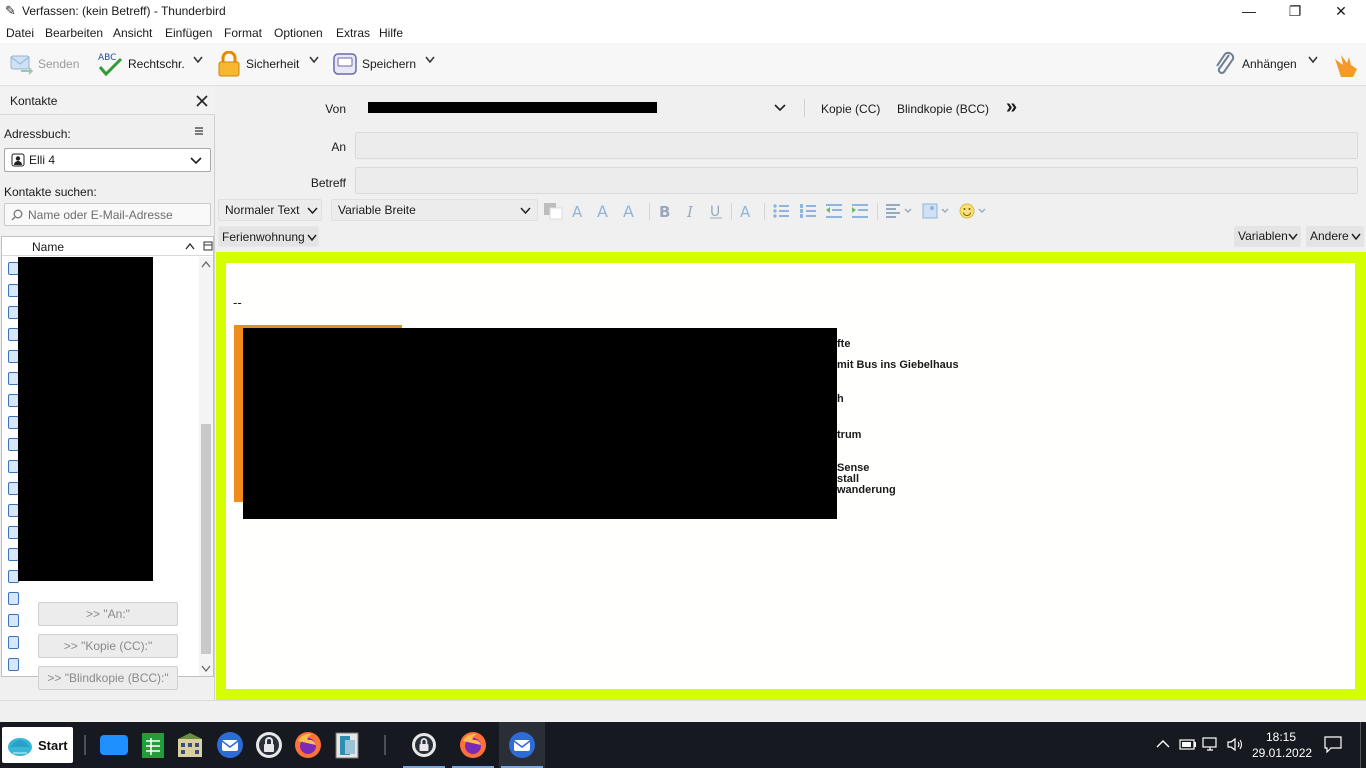 The width and height of the screenshot is (1366, 768). What do you see at coordinates (50, 192) in the screenshot?
I see `search-label: Kontakte suchen:` at bounding box center [50, 192].